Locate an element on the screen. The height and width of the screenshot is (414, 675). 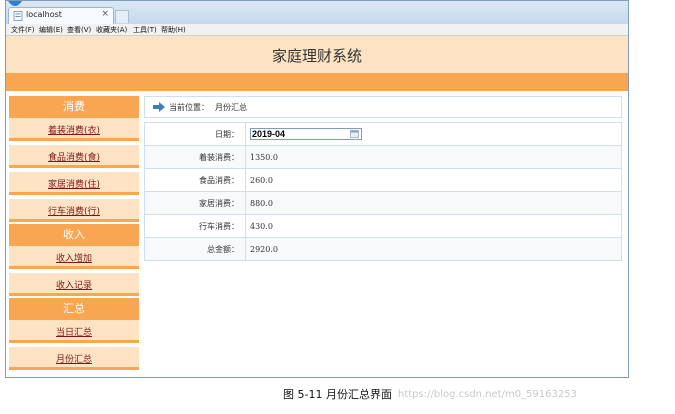
sidebar-section-summary: 汇总 is located at coordinates (74, 309).